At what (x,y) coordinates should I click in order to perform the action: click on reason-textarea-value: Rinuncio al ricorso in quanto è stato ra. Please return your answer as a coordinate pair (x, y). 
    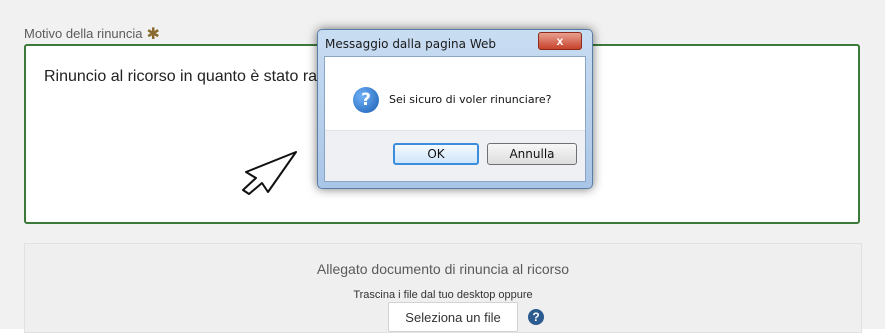
    Looking at the image, I should click on (181, 76).